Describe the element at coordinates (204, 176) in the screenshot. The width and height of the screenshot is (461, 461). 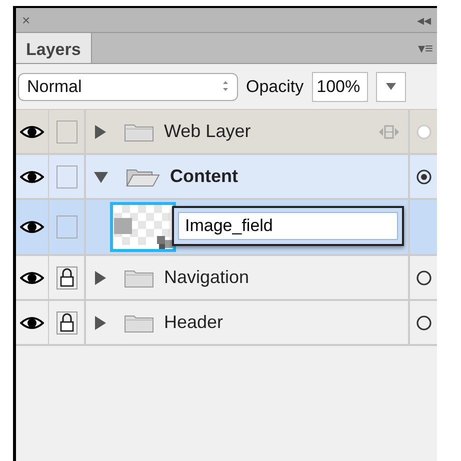
I see `layer-name: Content` at that location.